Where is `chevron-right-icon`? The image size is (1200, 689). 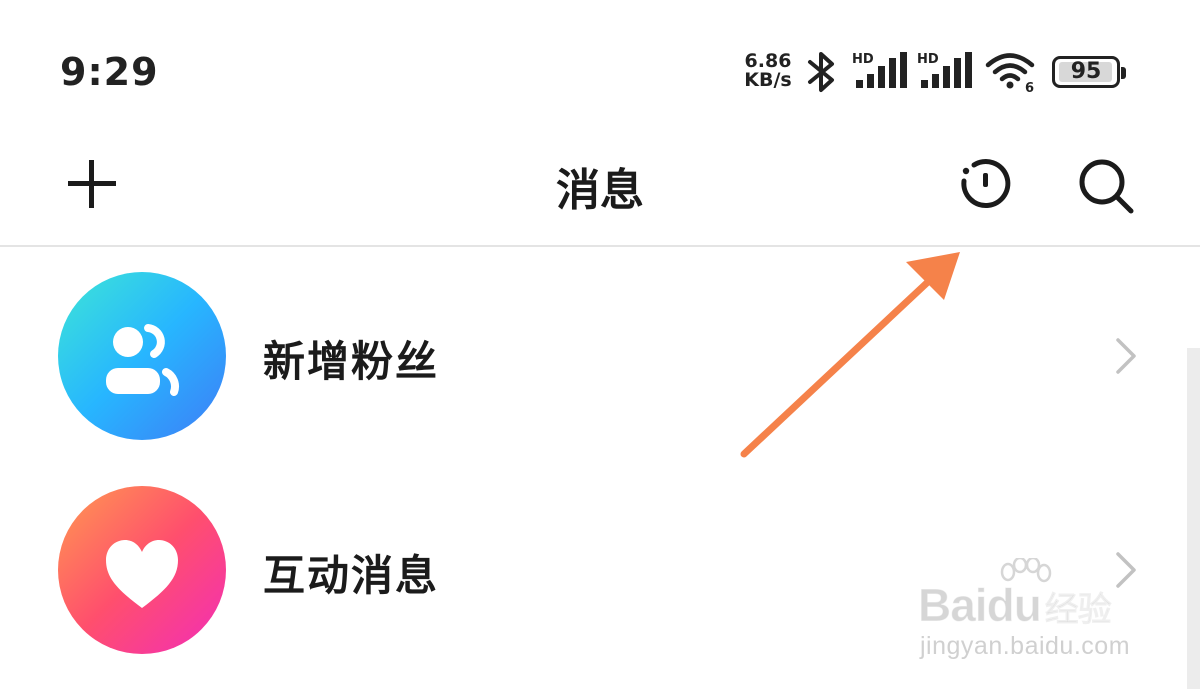
chevron-right-icon is located at coordinates (1126, 356).